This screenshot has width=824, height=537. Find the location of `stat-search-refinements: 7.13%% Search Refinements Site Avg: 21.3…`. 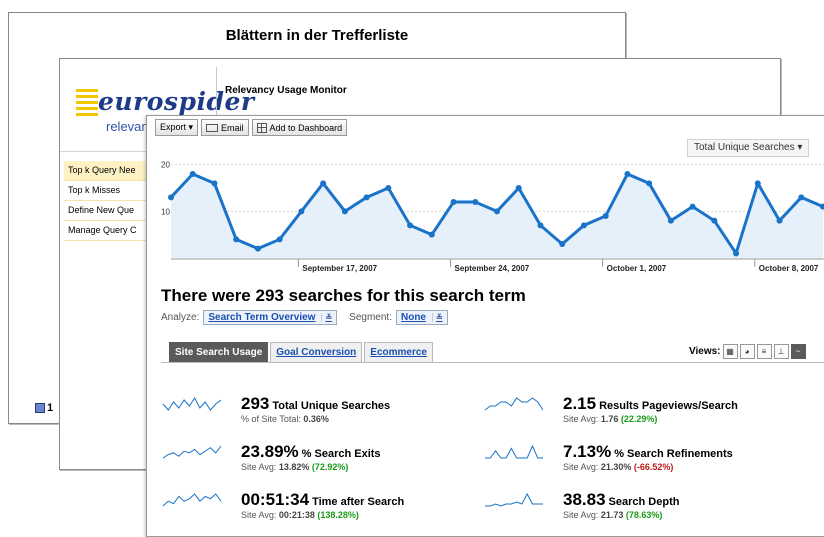

stat-search-refinements: 7.13%% Search Refinements Site Avg: 21.3… is located at coordinates (653, 460).